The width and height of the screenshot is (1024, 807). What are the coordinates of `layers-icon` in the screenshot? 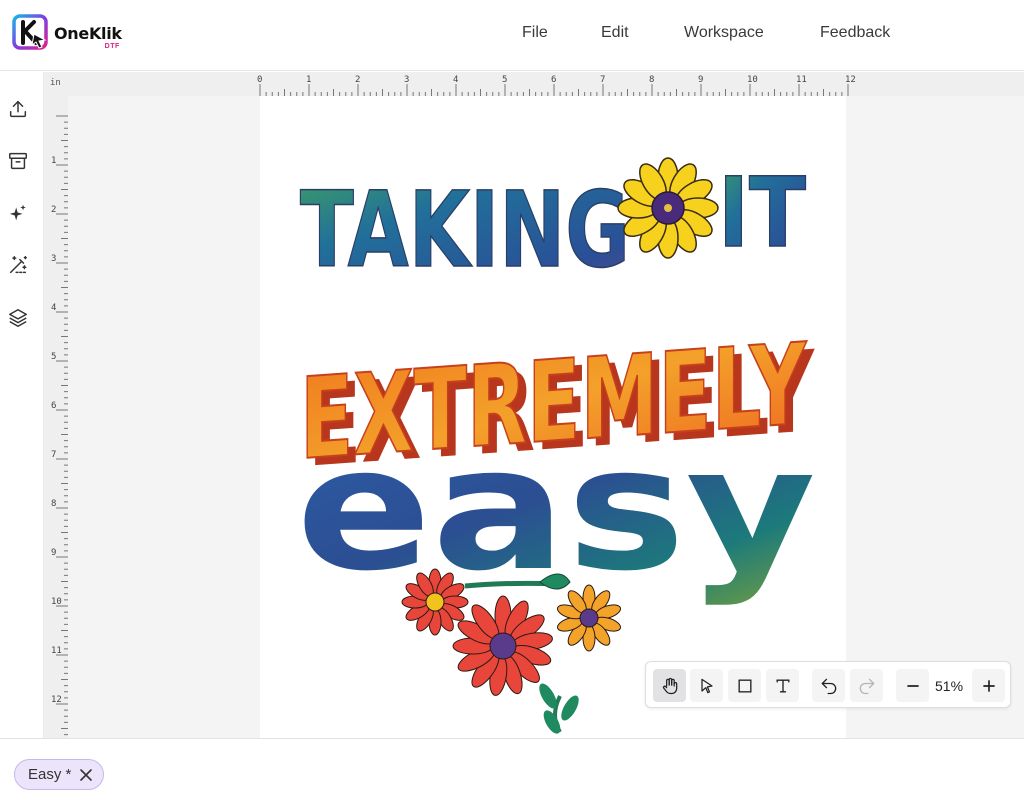 It's located at (18, 318).